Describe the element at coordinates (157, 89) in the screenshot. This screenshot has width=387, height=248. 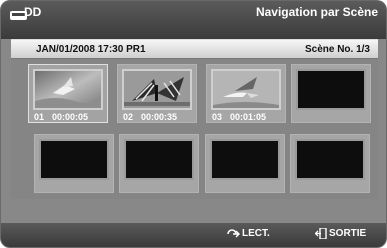
I see `scene-thumbnail-butterfly` at that location.